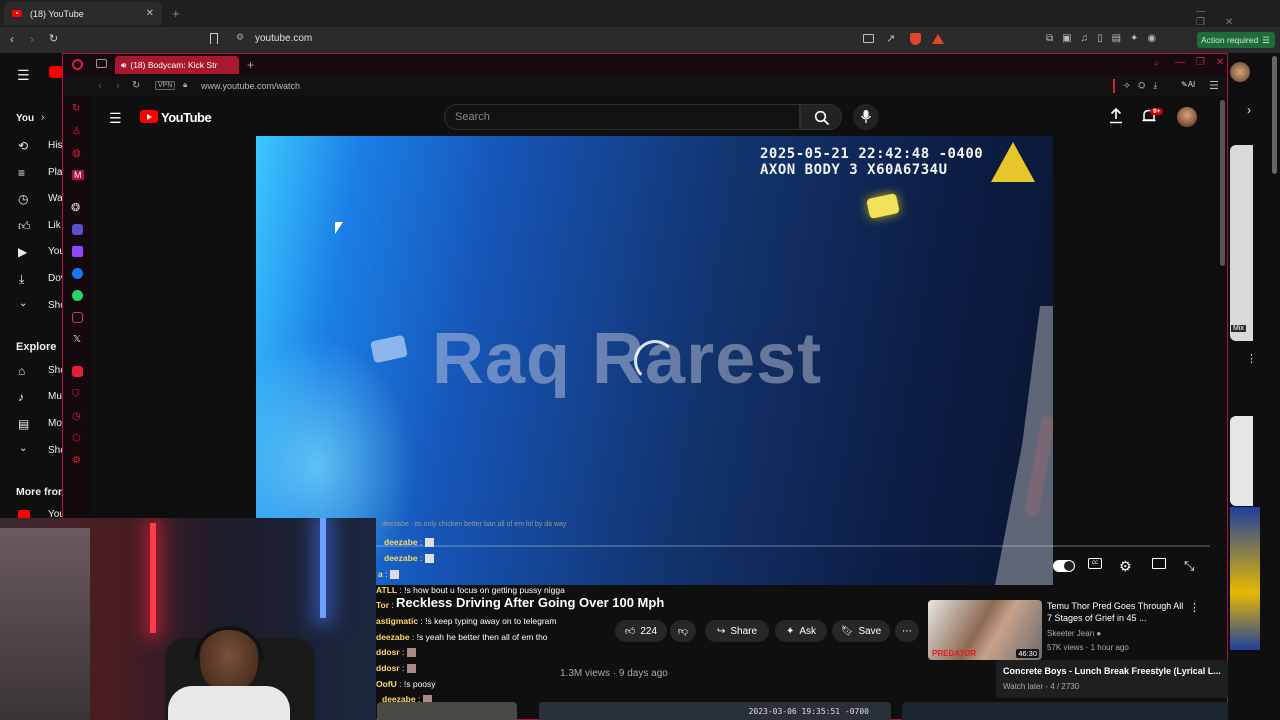 This screenshot has height=720, width=1280. What do you see at coordinates (23, 75) in the screenshot?
I see `bg-menu-icon: ☰` at bounding box center [23, 75].